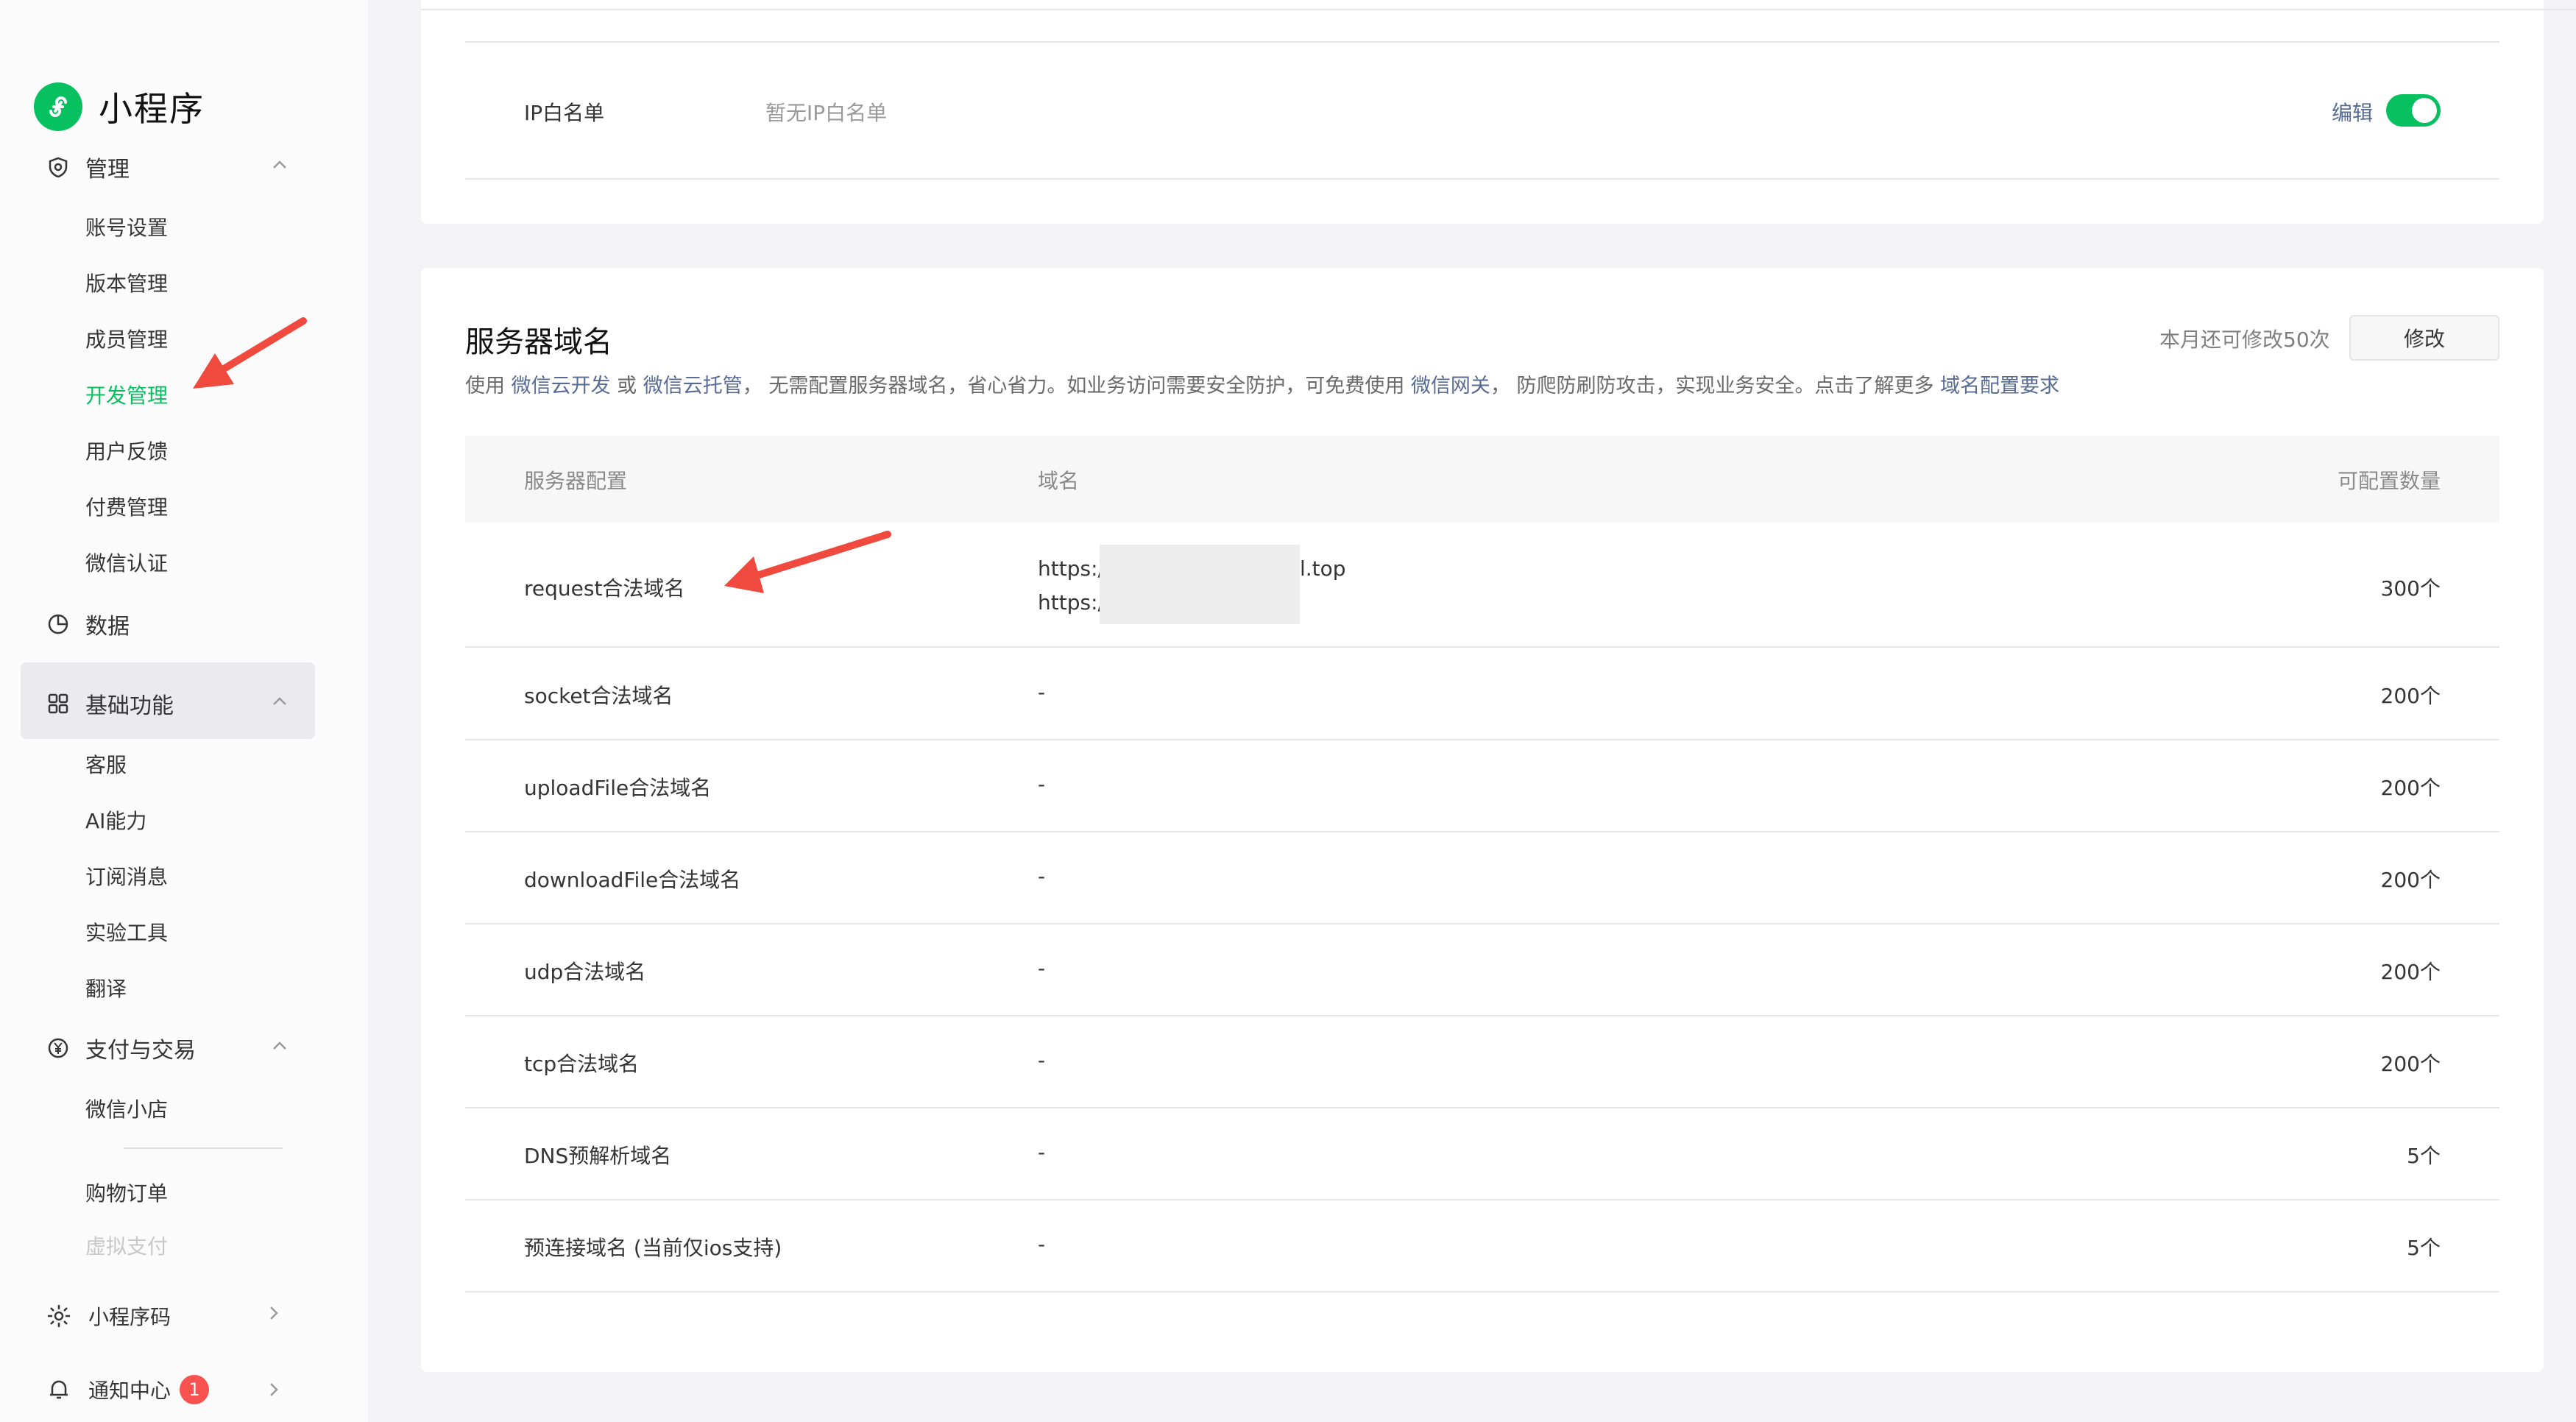 The width and height of the screenshot is (2576, 1422). What do you see at coordinates (250, 353) in the screenshot?
I see `arrow-to-dev-manage` at bounding box center [250, 353].